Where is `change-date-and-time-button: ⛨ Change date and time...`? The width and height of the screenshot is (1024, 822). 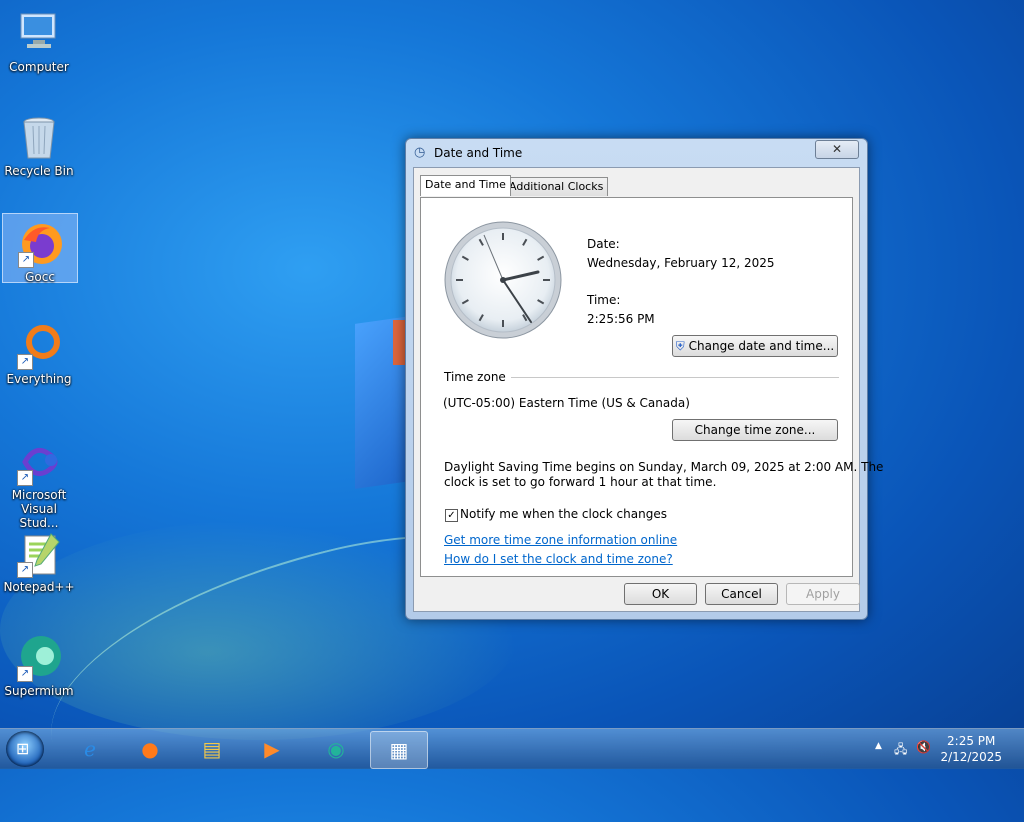 change-date-and-time-button: ⛨ Change date and time... is located at coordinates (755, 346).